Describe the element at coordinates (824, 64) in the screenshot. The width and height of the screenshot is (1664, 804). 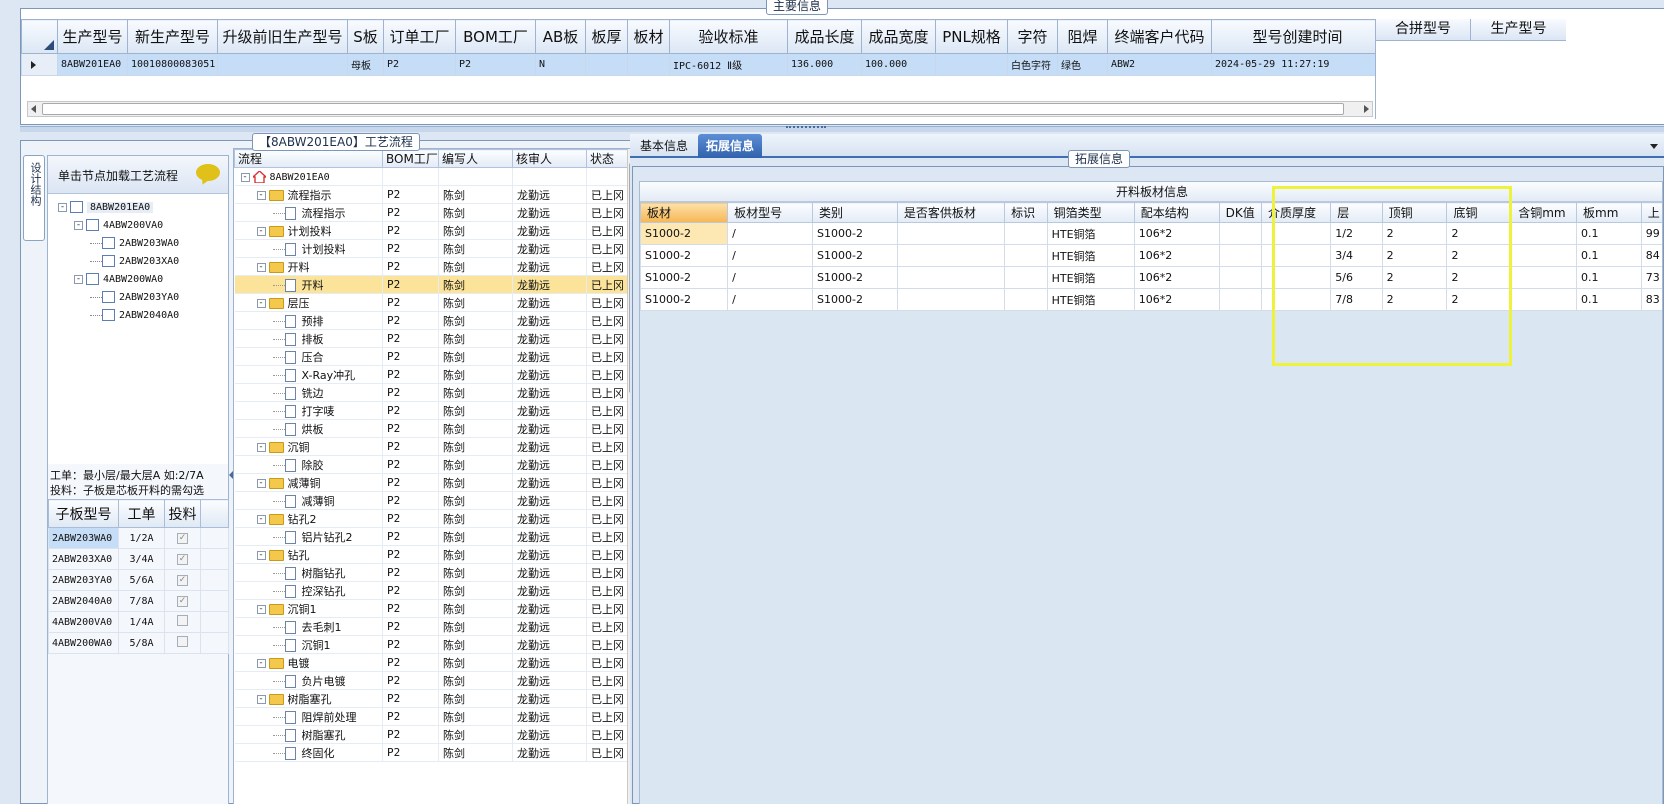
I see `table-cell: 136.000` at that location.